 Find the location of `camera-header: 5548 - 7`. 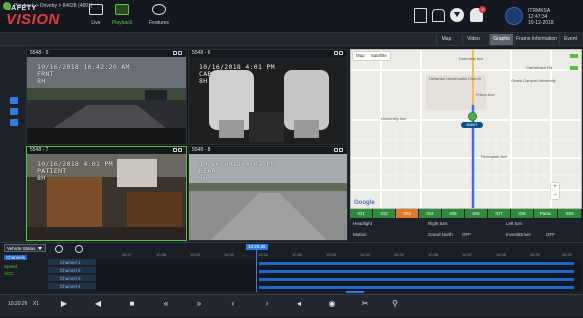

camera-header: 5548 - 7 is located at coordinates (106, 150).